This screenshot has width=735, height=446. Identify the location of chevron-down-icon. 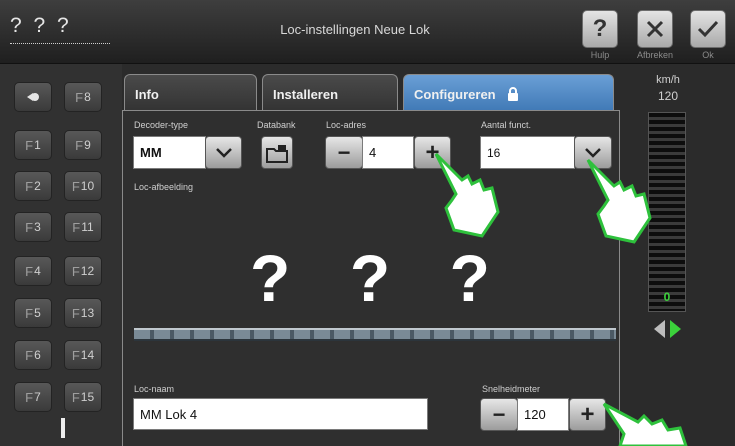
(223, 152).